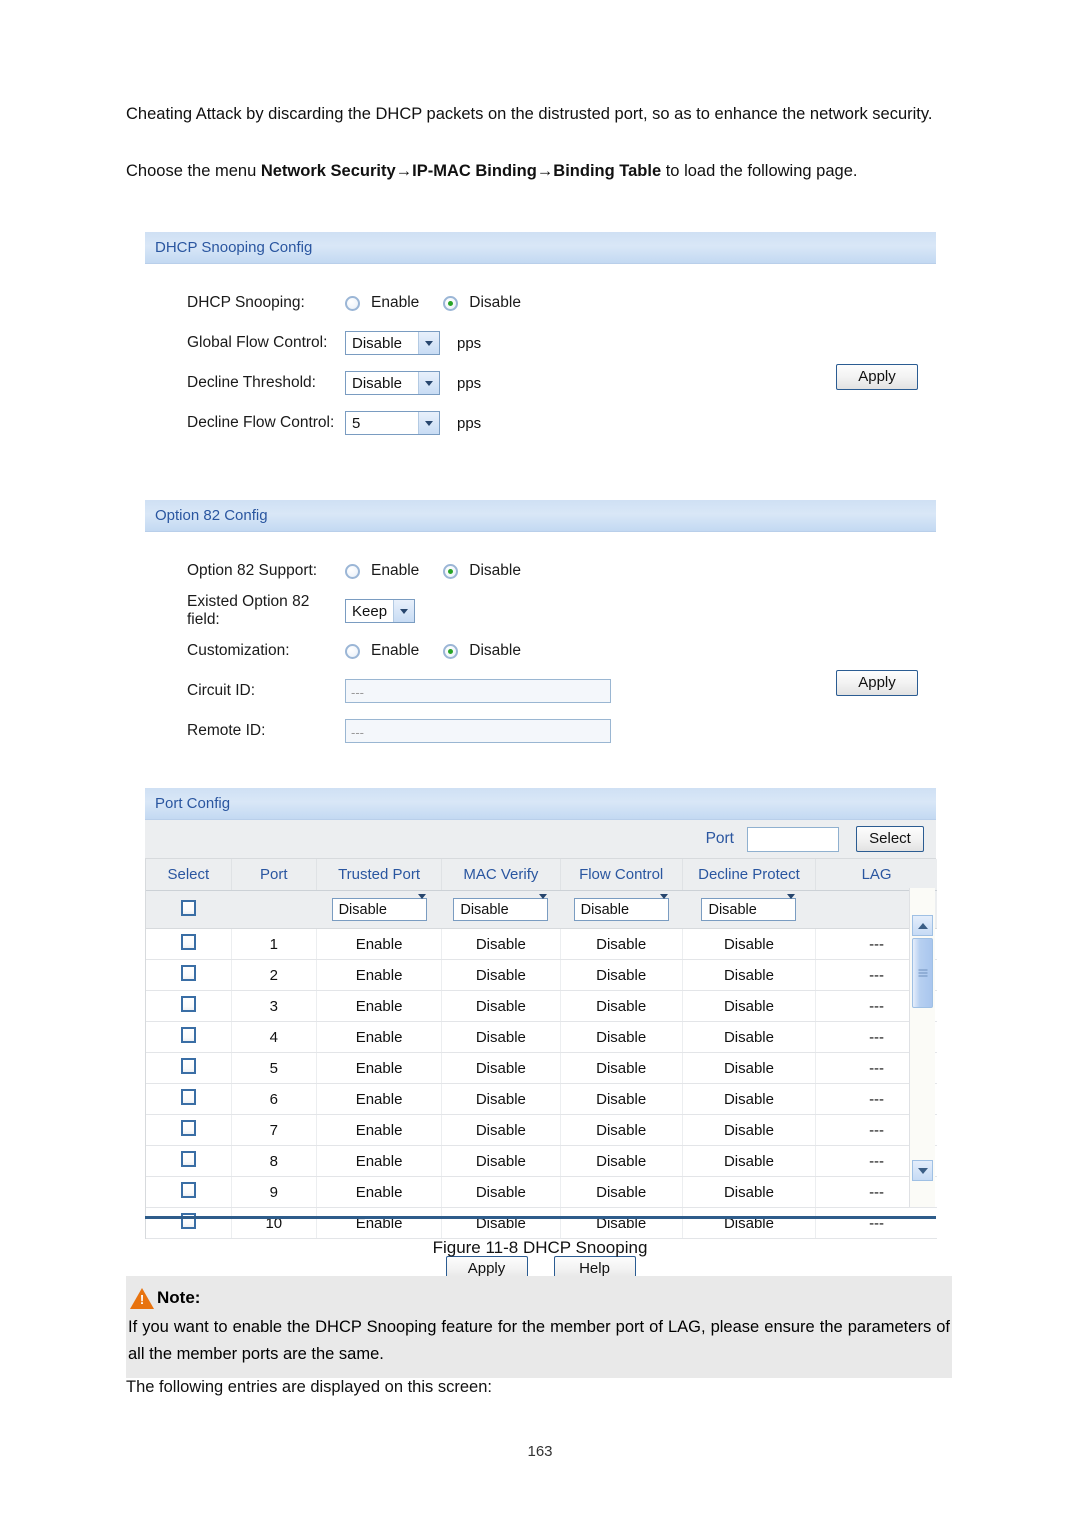 Image resolution: width=1080 pixels, height=1527 pixels. What do you see at coordinates (482, 651) in the screenshot?
I see `customization-disable-option: Disable` at bounding box center [482, 651].